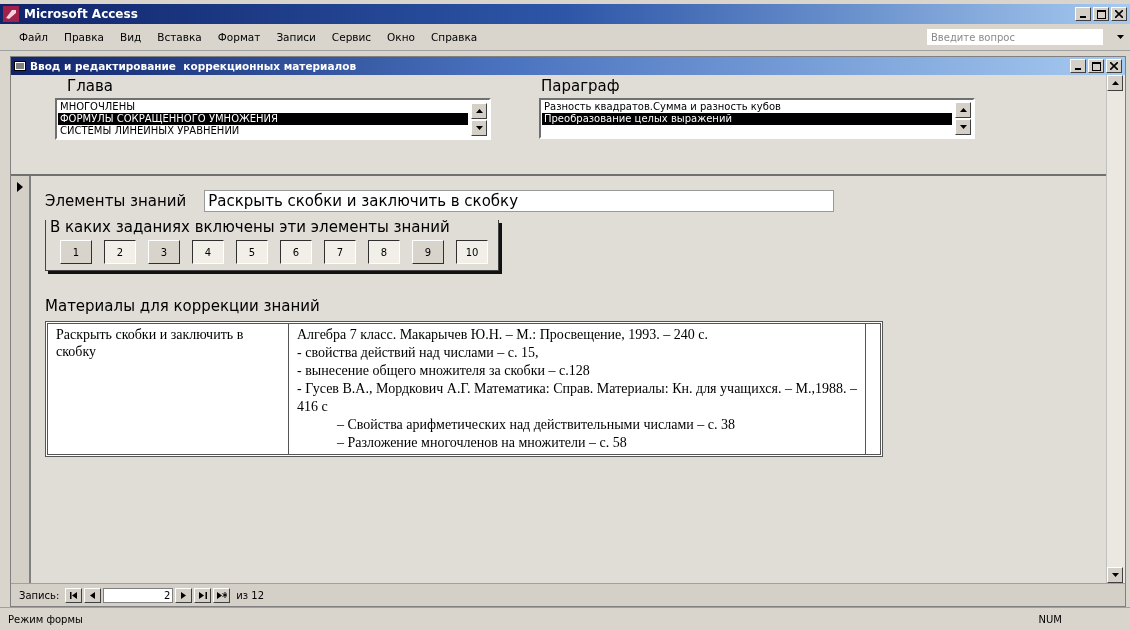  Describe the element at coordinates (263, 131) in the screenshot. I see `list-item: СИСТЕМЫ ЛИНЕЙНЫХ УРАВНЕНИЙ` at that location.